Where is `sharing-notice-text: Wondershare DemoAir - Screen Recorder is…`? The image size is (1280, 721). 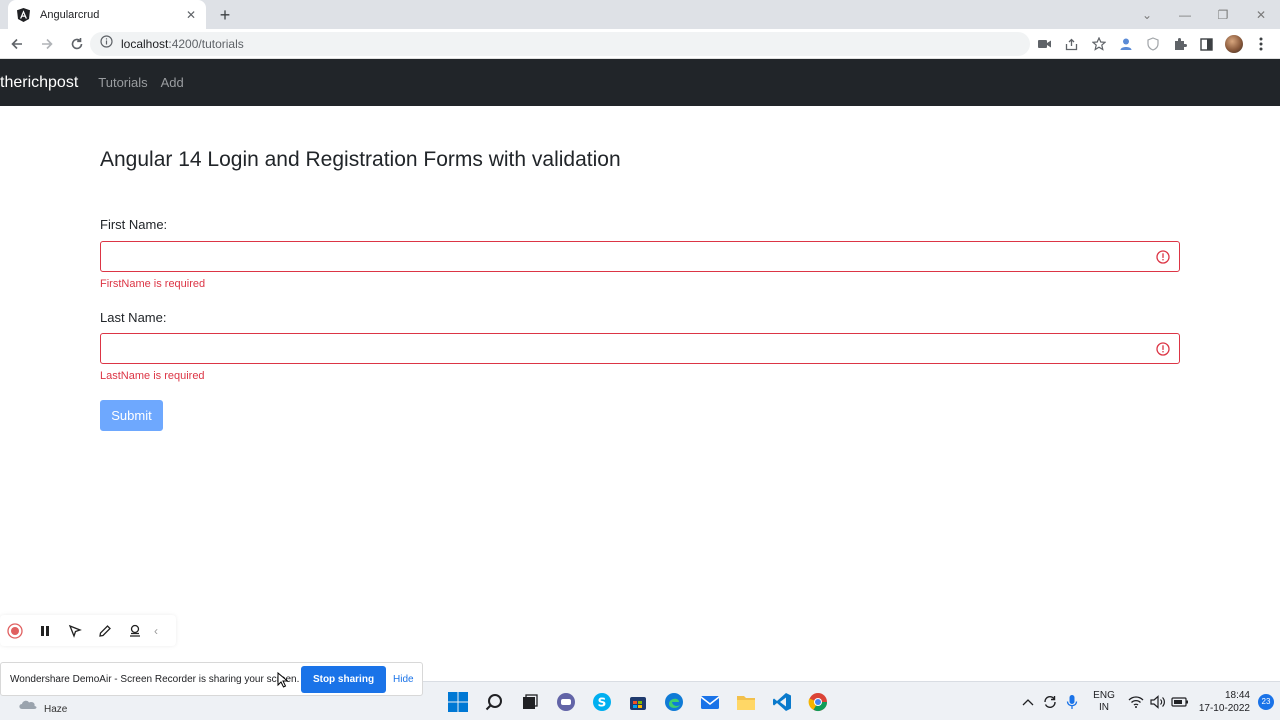
sharing-notice-text: Wondershare DemoAir - Screen Recorder is… is located at coordinates (155, 679).